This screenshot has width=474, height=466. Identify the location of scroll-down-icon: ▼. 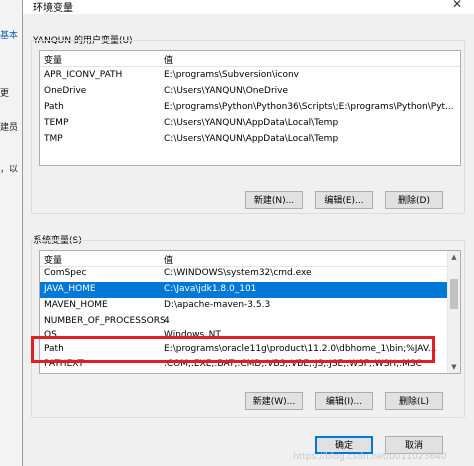
(454, 367).